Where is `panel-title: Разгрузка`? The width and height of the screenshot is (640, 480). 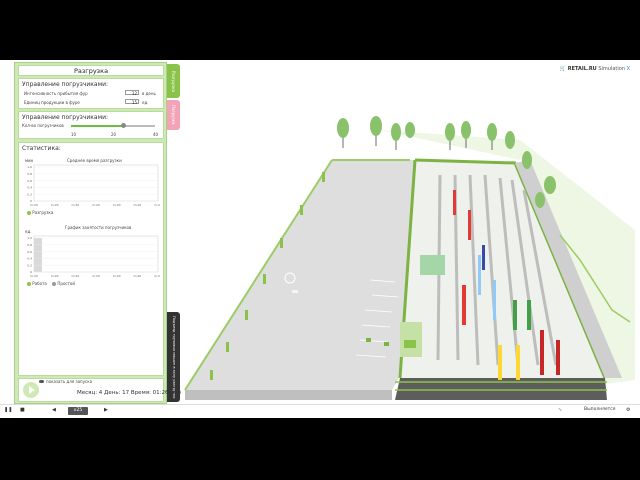
panel-title: Разгрузка is located at coordinates (91, 70).